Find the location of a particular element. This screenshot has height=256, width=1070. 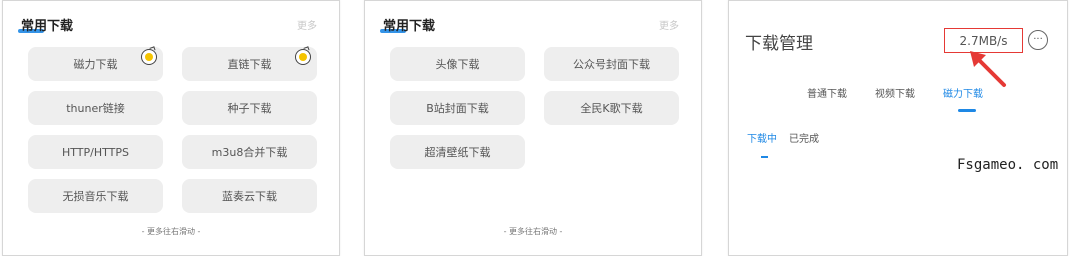

subtab-completed: 已完成 is located at coordinates (804, 137).